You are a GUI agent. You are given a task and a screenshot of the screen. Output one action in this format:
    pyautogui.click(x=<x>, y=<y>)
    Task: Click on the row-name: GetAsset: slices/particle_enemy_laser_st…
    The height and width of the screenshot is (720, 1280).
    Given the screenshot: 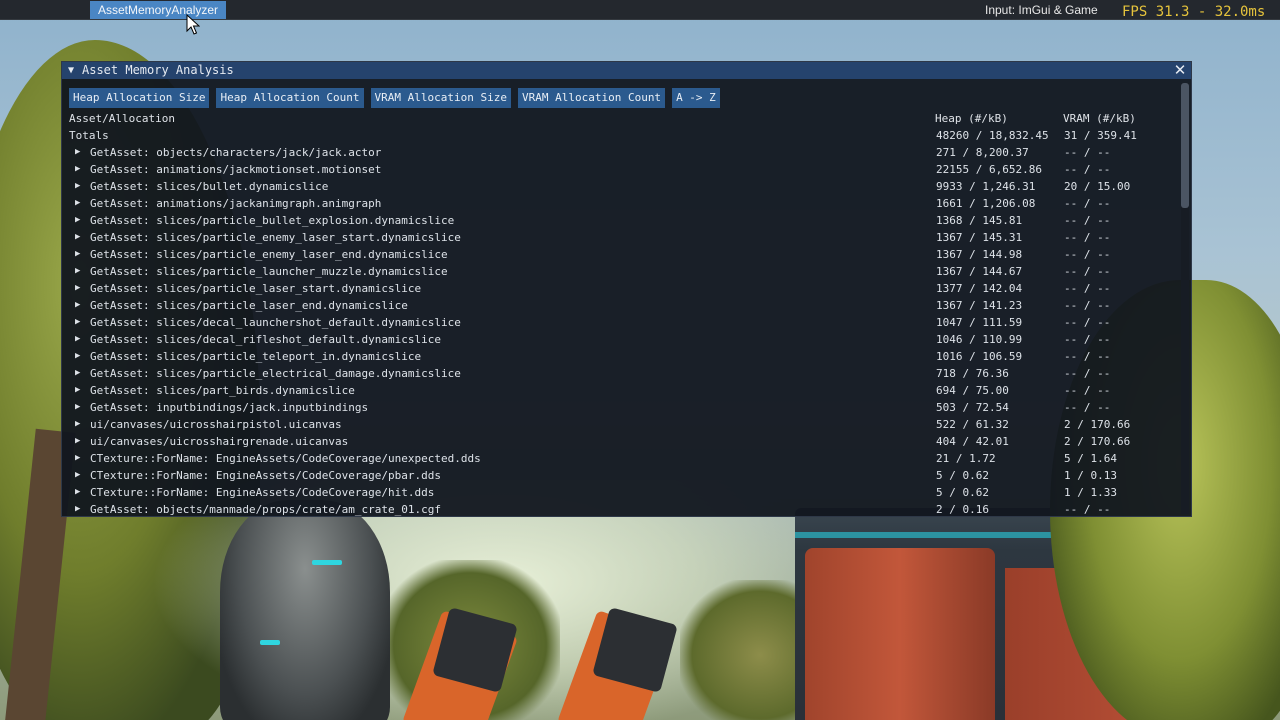 What is the action you would take?
    pyautogui.click(x=275, y=237)
    